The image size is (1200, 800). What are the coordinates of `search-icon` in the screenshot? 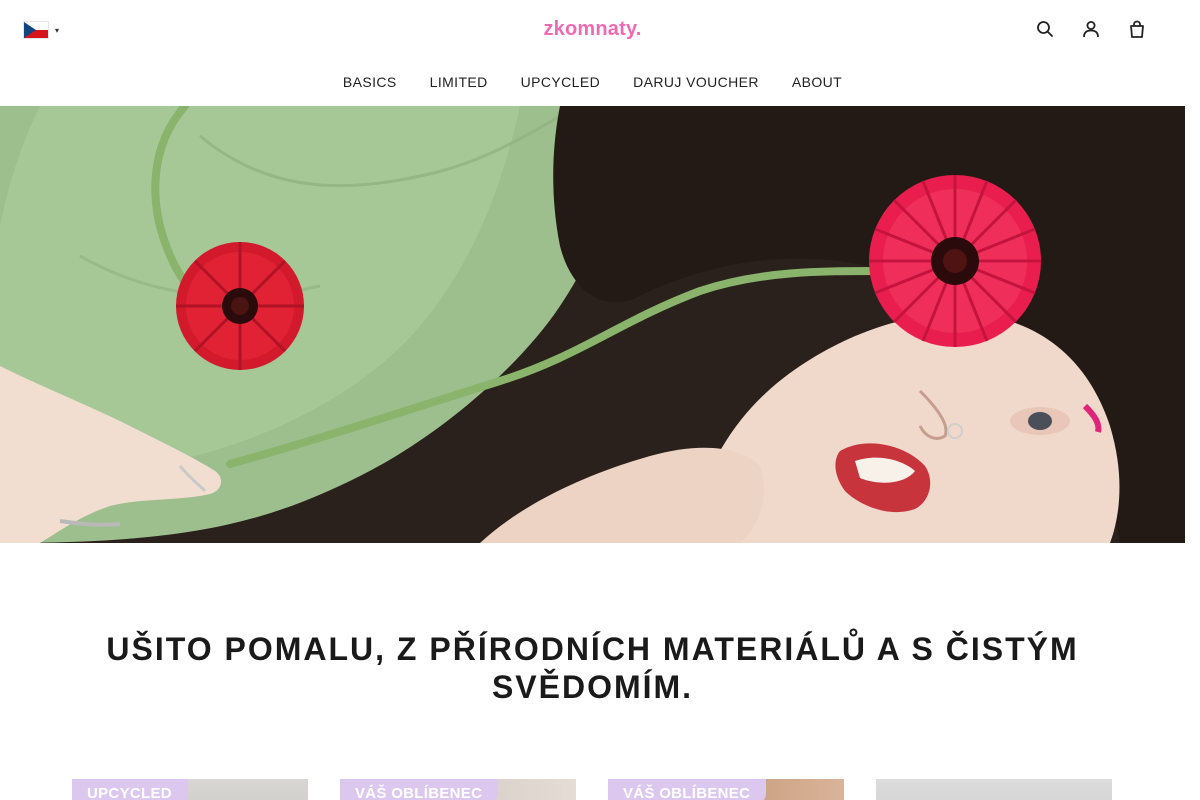 It's located at (1045, 29).